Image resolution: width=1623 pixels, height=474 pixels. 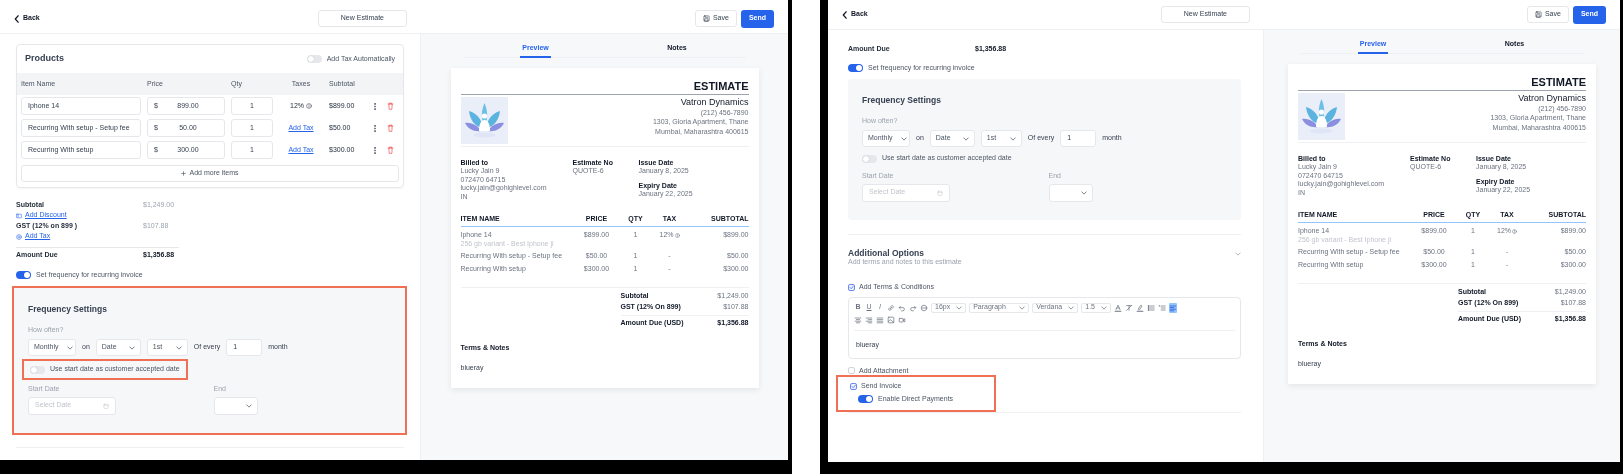 I want to click on plus-circle-icon, so click(x=19, y=236).